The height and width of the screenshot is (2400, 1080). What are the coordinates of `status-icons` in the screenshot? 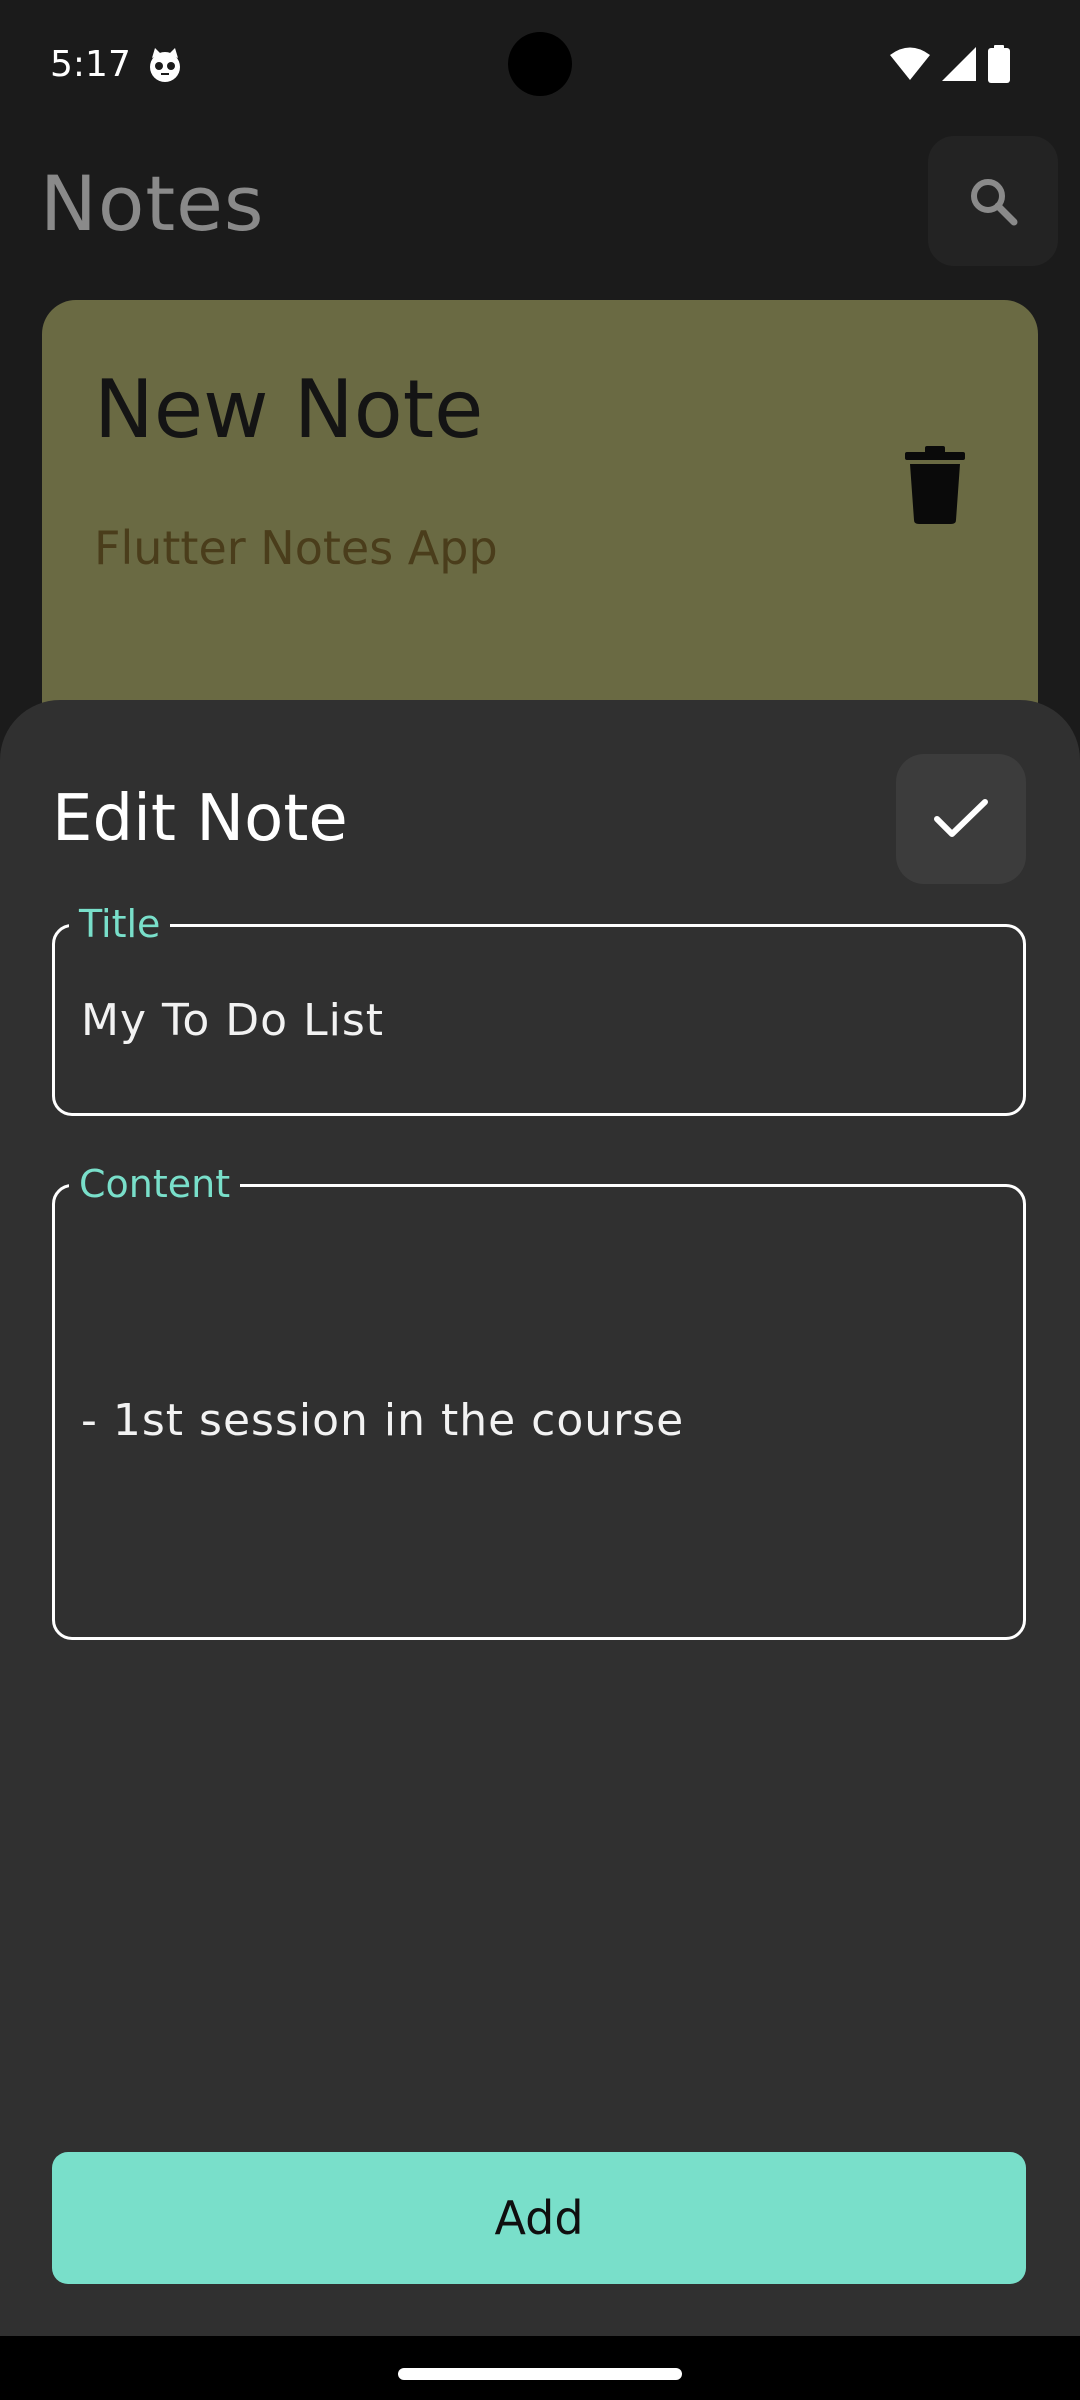 It's located at (950, 64).